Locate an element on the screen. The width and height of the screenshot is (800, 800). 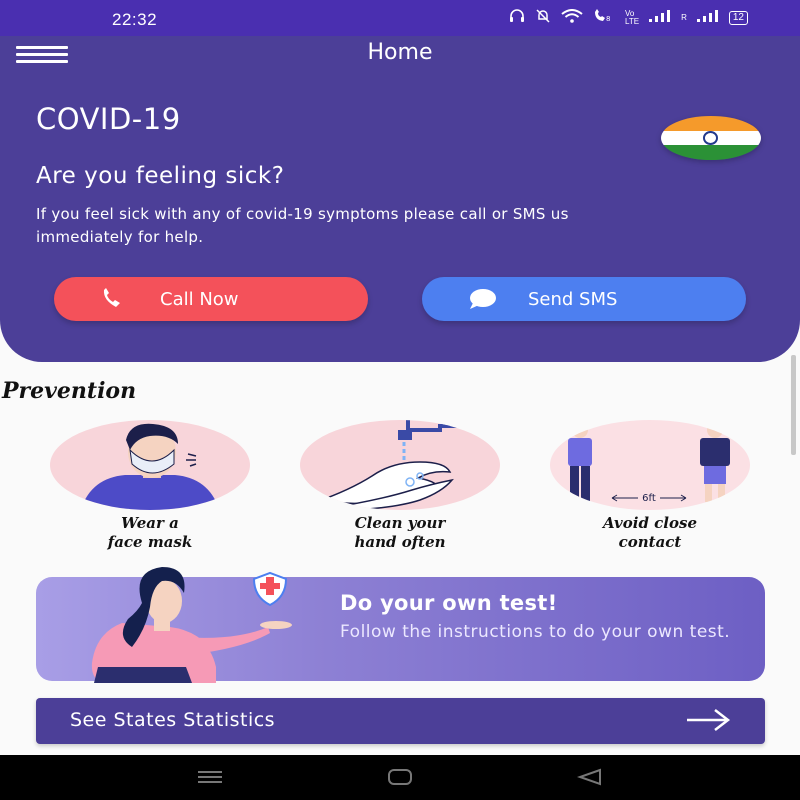
prevention-title: Prevention is located at coordinates (69, 391).